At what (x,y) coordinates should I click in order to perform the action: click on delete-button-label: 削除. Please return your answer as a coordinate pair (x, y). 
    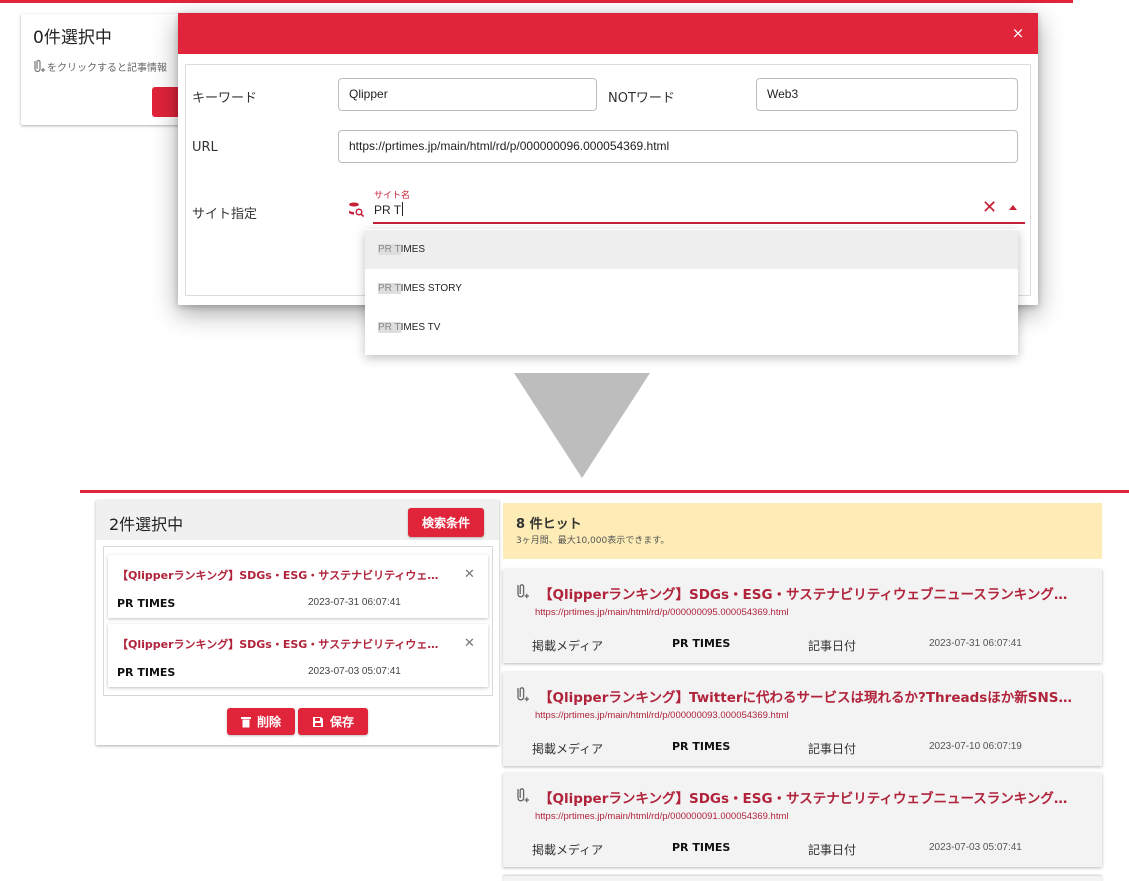
    Looking at the image, I should click on (268, 722).